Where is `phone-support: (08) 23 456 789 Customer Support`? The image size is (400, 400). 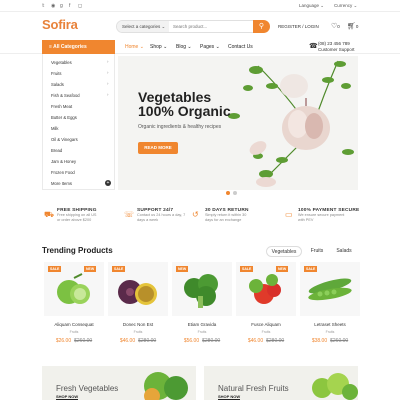
phone-support: (08) 23 456 789 Customer Support is located at coordinates (336, 46).